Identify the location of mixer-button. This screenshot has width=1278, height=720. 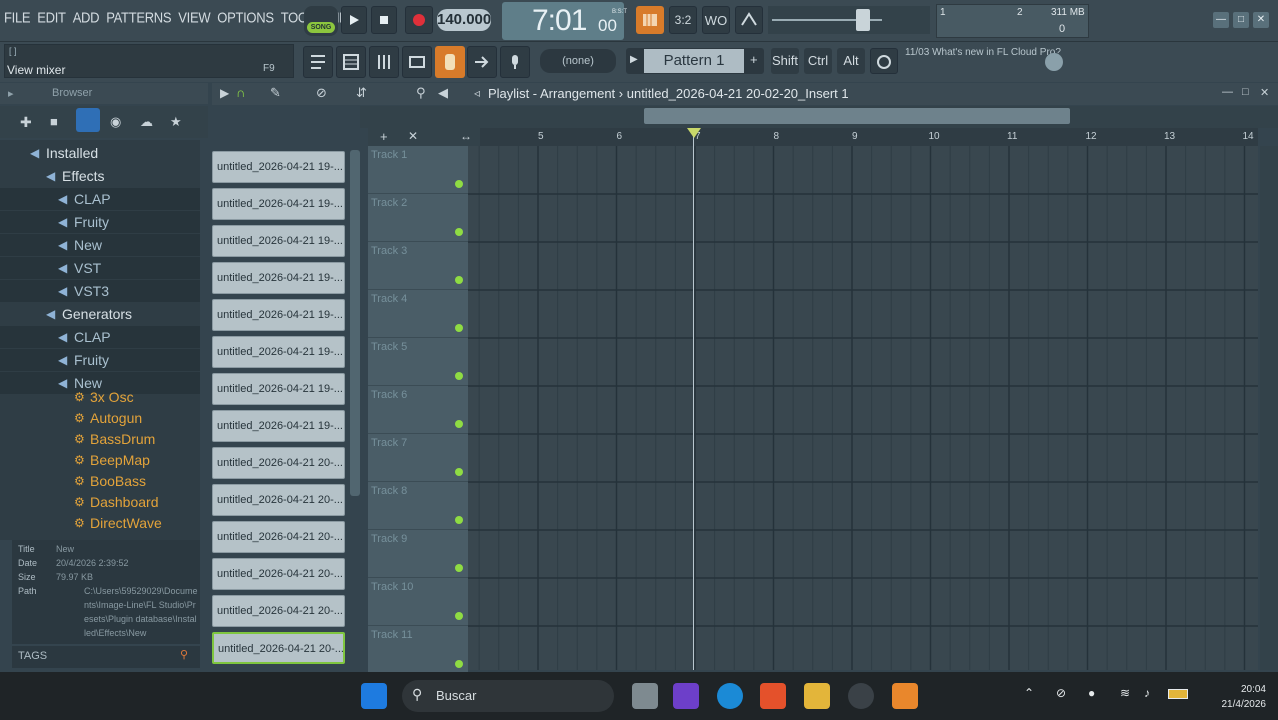
(384, 62).